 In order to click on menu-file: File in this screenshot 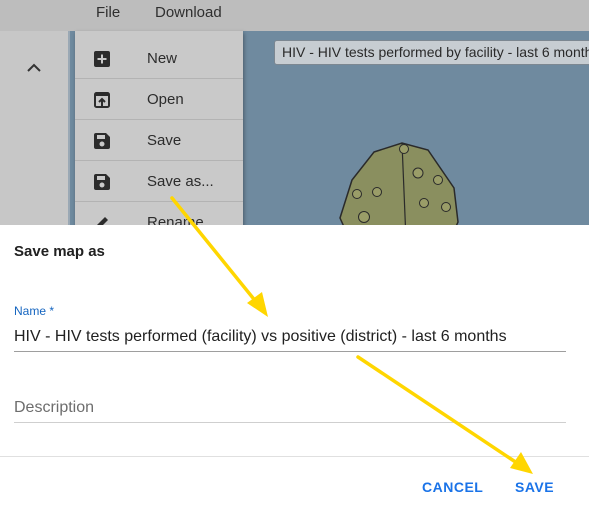, I will do `click(108, 12)`.